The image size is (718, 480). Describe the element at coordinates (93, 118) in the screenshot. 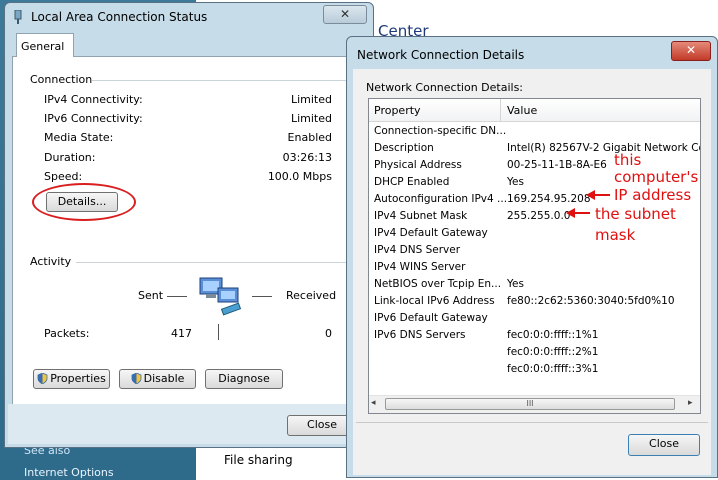

I see `ipv6-connectivity-label: IPv6 Connectivity:` at that location.